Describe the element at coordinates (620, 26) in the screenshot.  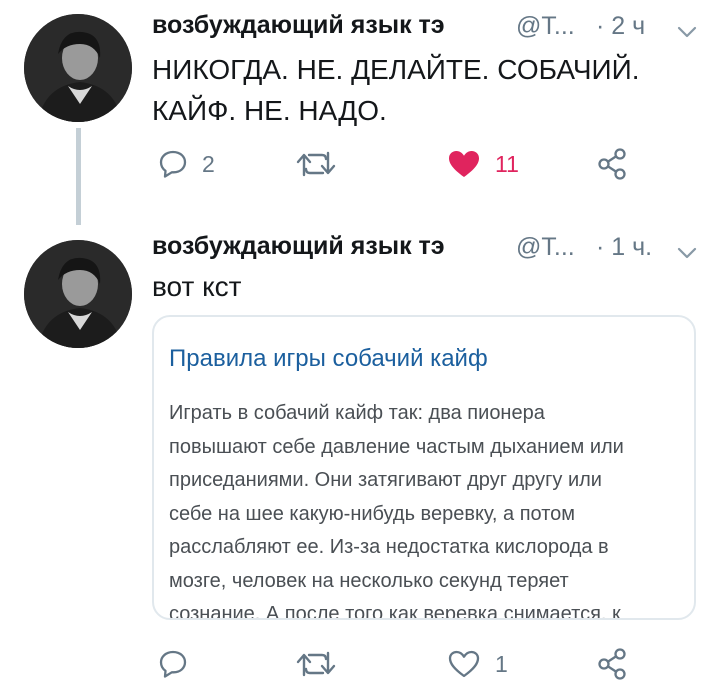
I see `tweet-timestamp: · 2 ч` at that location.